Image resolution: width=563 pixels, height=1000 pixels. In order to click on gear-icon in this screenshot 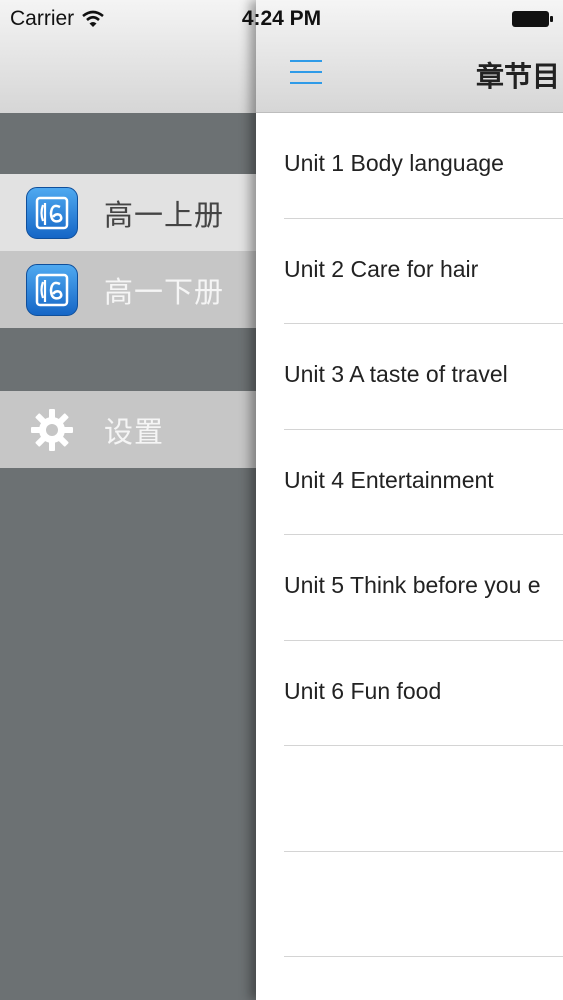, I will do `click(52, 430)`.